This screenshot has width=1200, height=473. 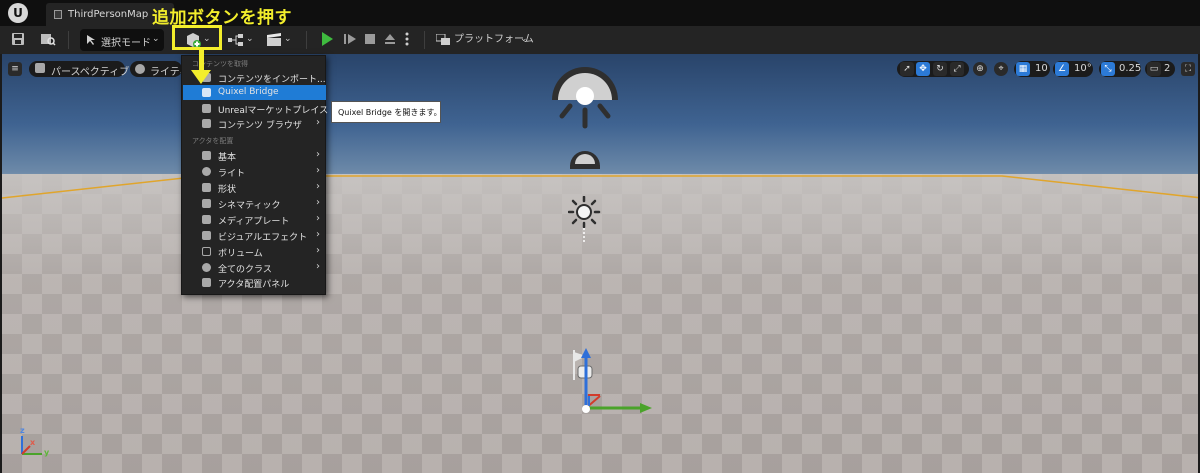 I want to click on menu-item-label: ビジュアルエフェクト, so click(x=263, y=238).